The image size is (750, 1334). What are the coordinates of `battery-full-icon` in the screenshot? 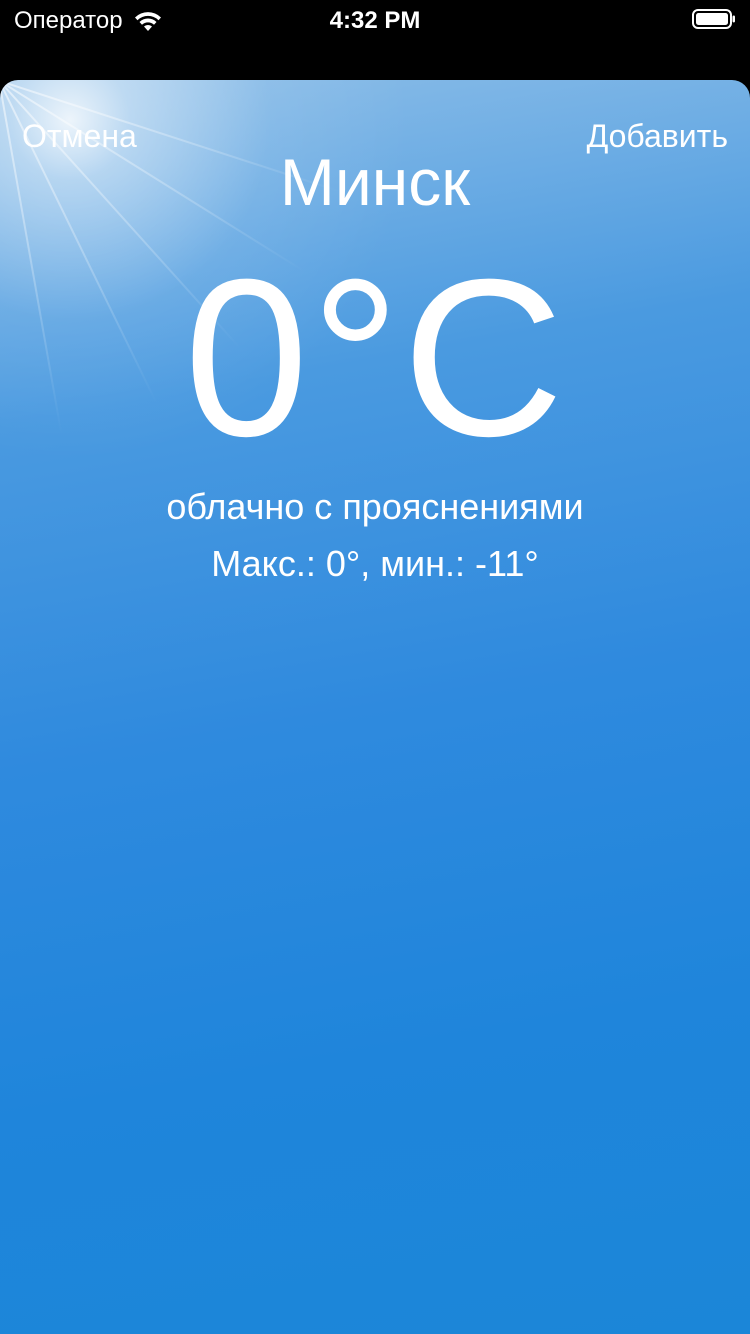 It's located at (713, 19).